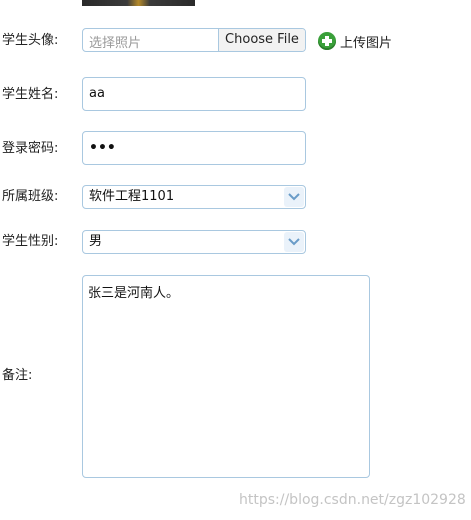 This screenshot has height=520, width=471. Describe the element at coordinates (30, 148) in the screenshot. I see `password-label: 登录密码:` at that location.